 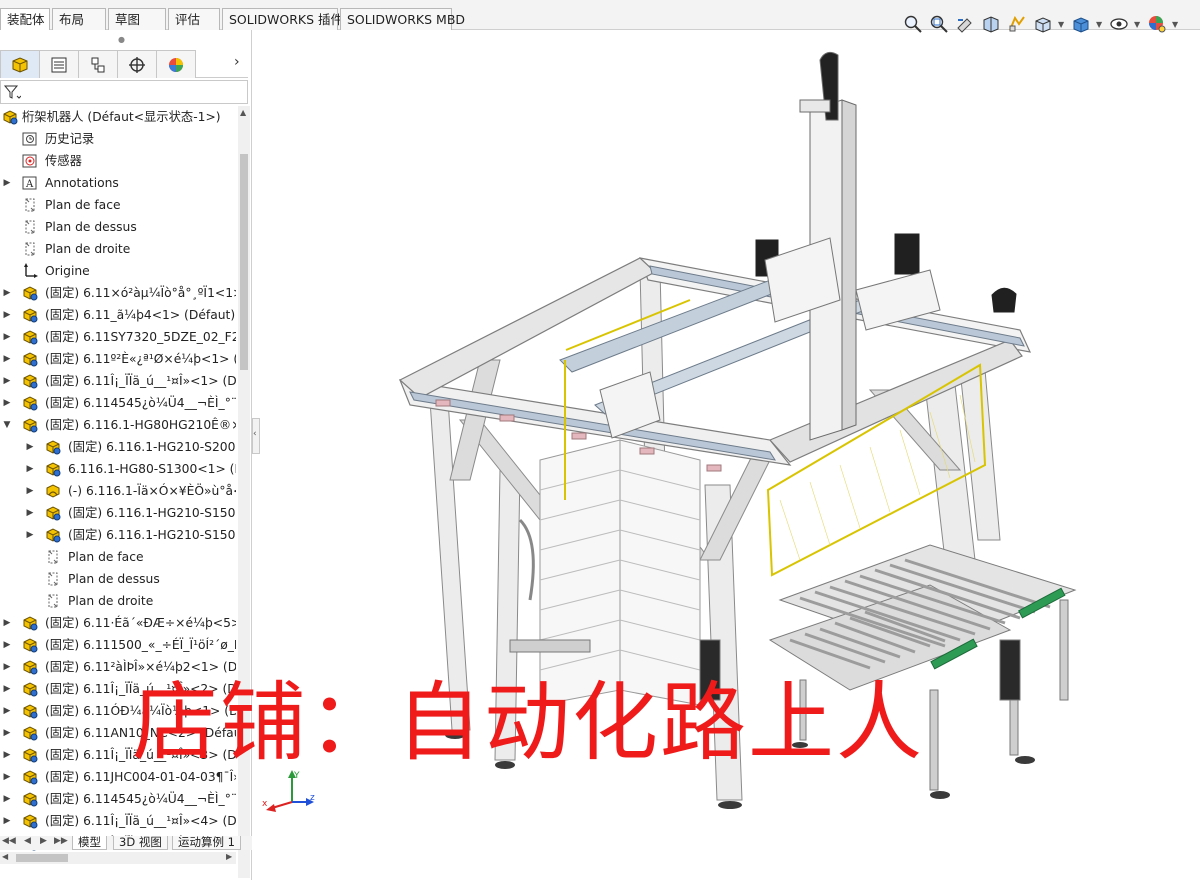 What do you see at coordinates (118, 315) in the screenshot?
I see `tree-item: ▶ (固定) 6.11_ã¼þ4<1> (Défaut)` at bounding box center [118, 315].